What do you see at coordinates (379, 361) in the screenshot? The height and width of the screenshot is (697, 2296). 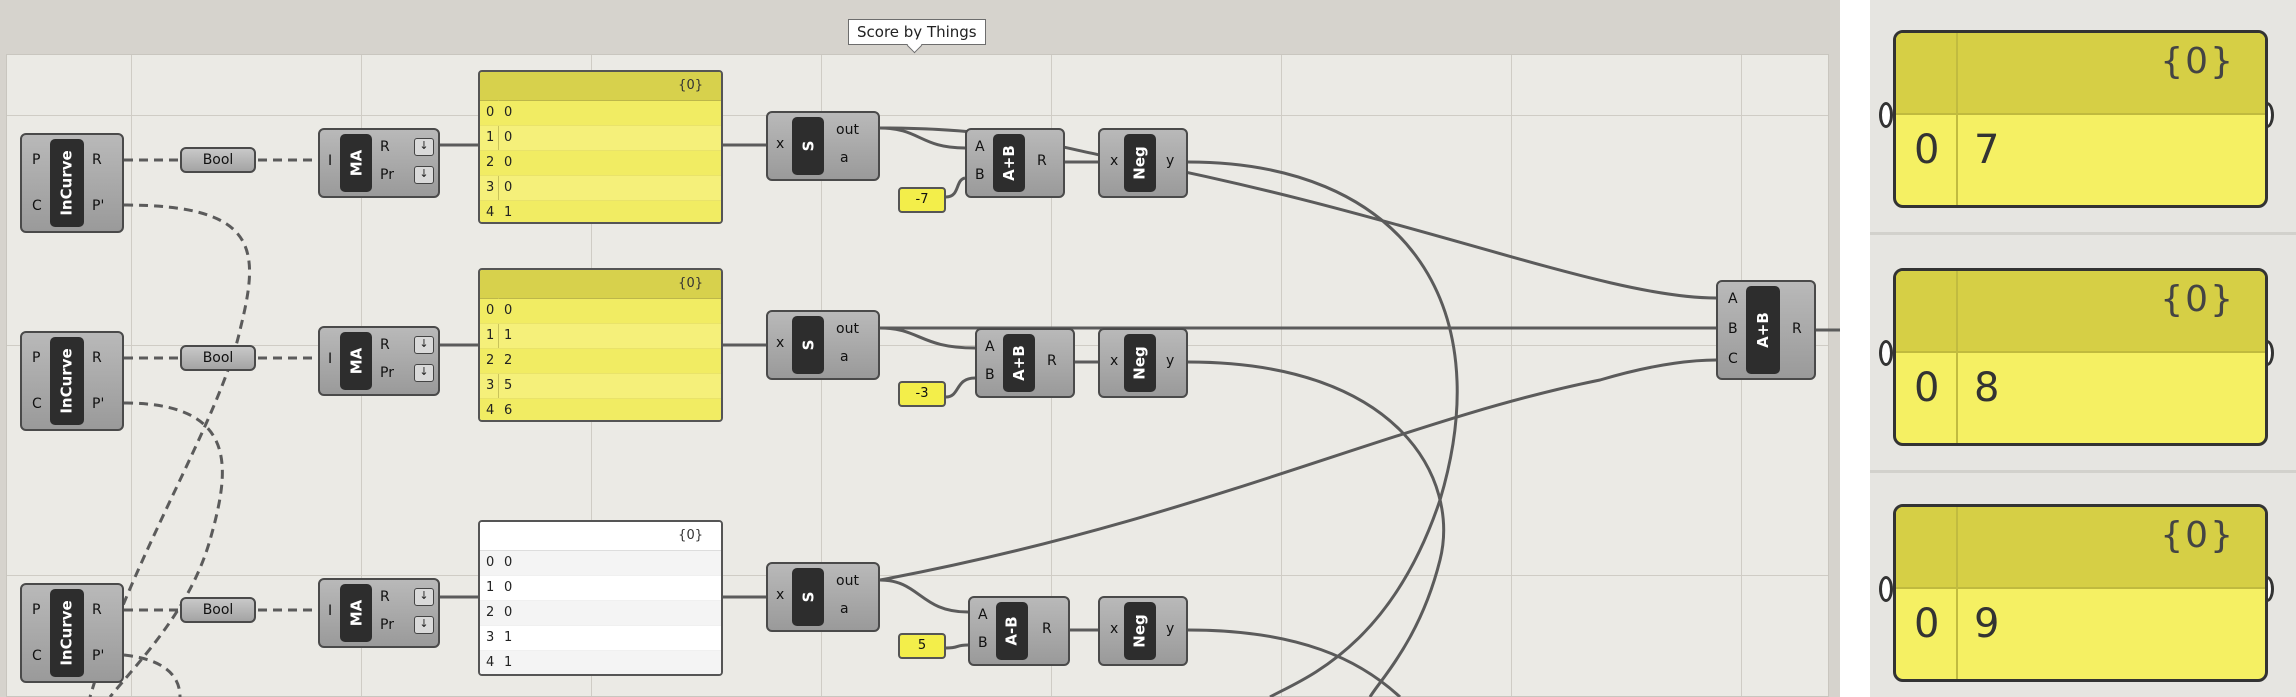 I see `ma-component-2: I MA R Pr ↓ ↓` at bounding box center [379, 361].